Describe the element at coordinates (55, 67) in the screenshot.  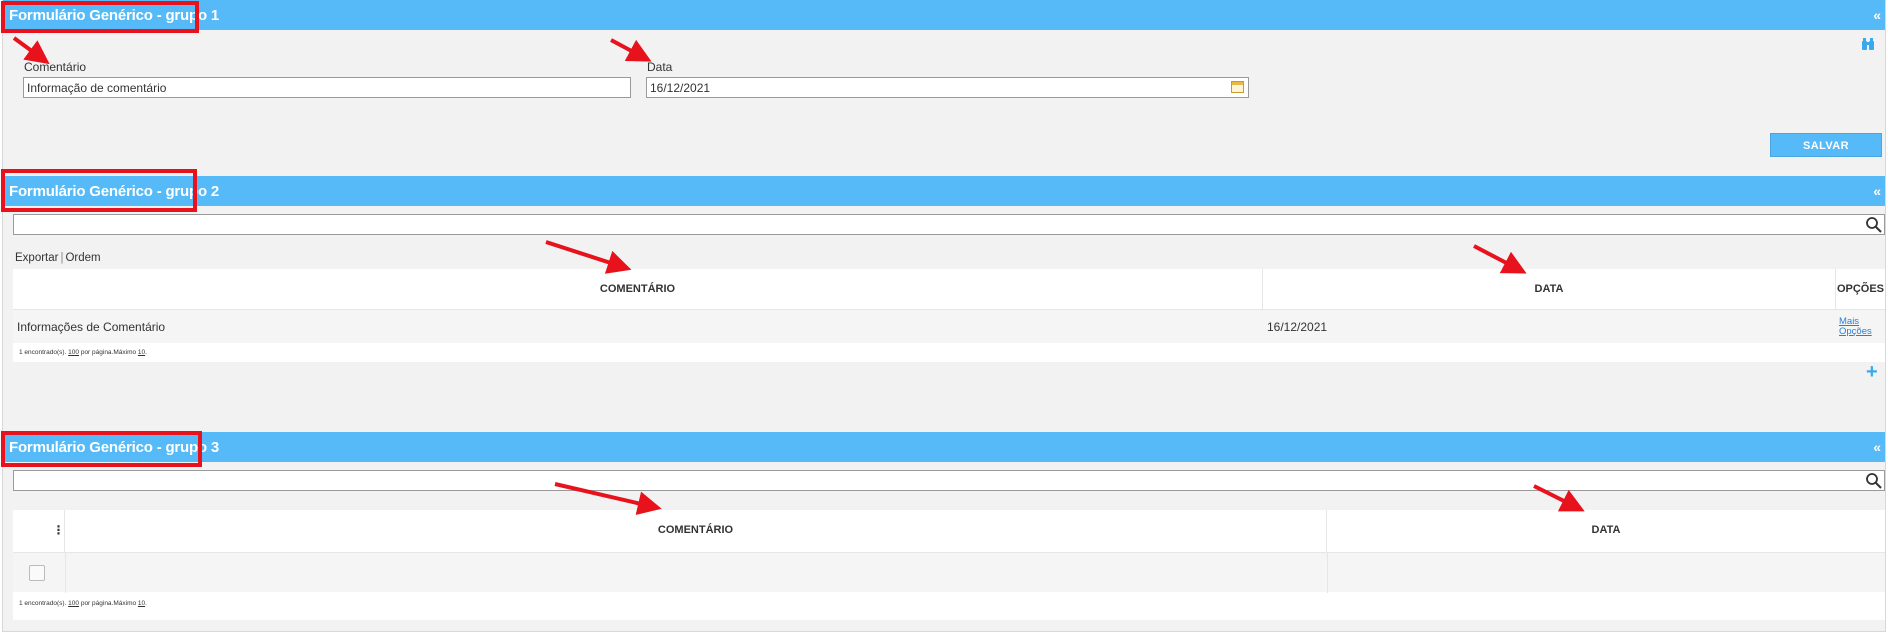
I see `comentario-label: Comentário` at that location.